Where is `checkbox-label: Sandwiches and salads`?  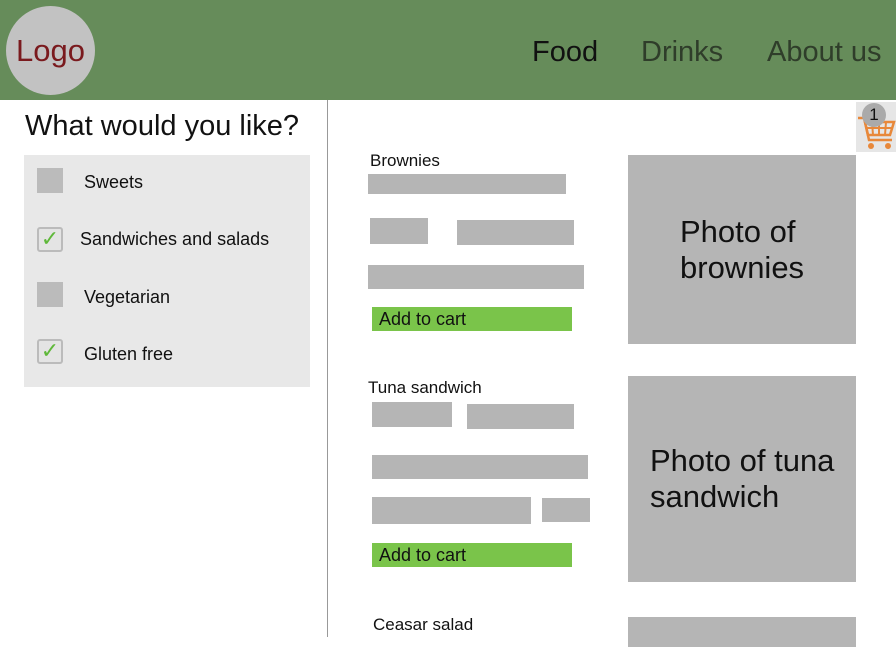
checkbox-label: Sandwiches and salads is located at coordinates (175, 239).